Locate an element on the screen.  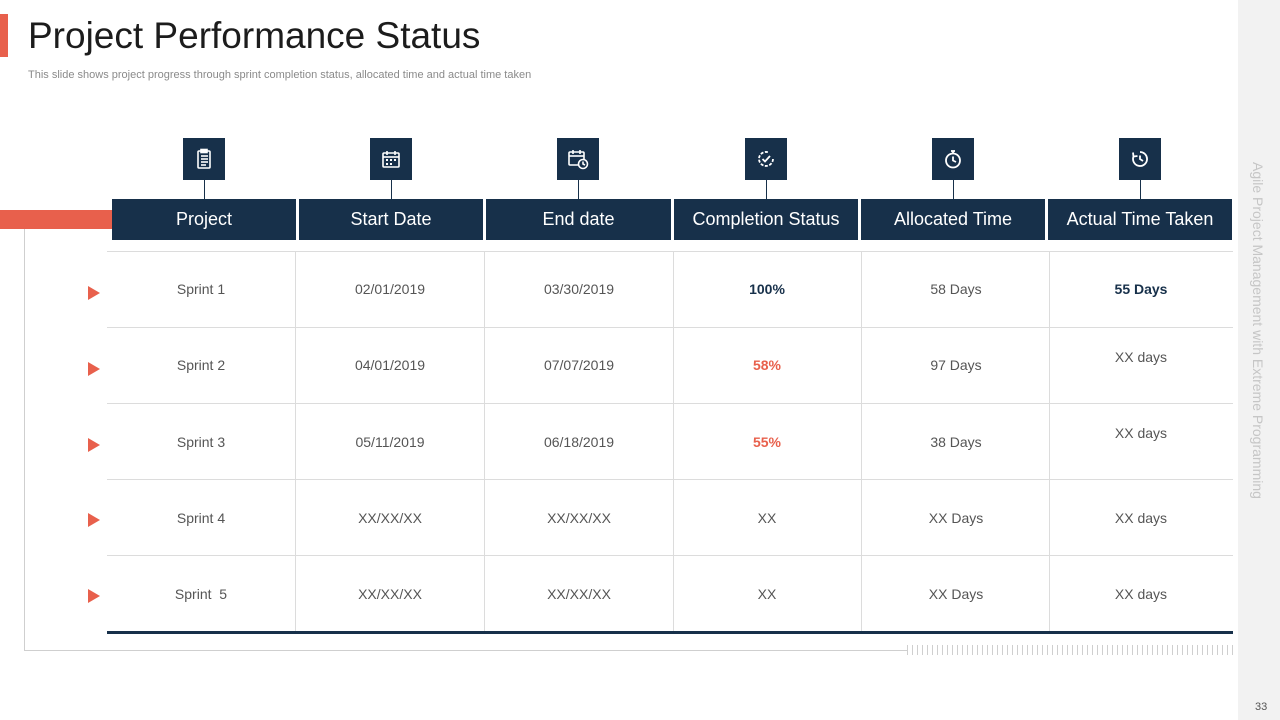
calendar-clock-icon is located at coordinates (578, 159).